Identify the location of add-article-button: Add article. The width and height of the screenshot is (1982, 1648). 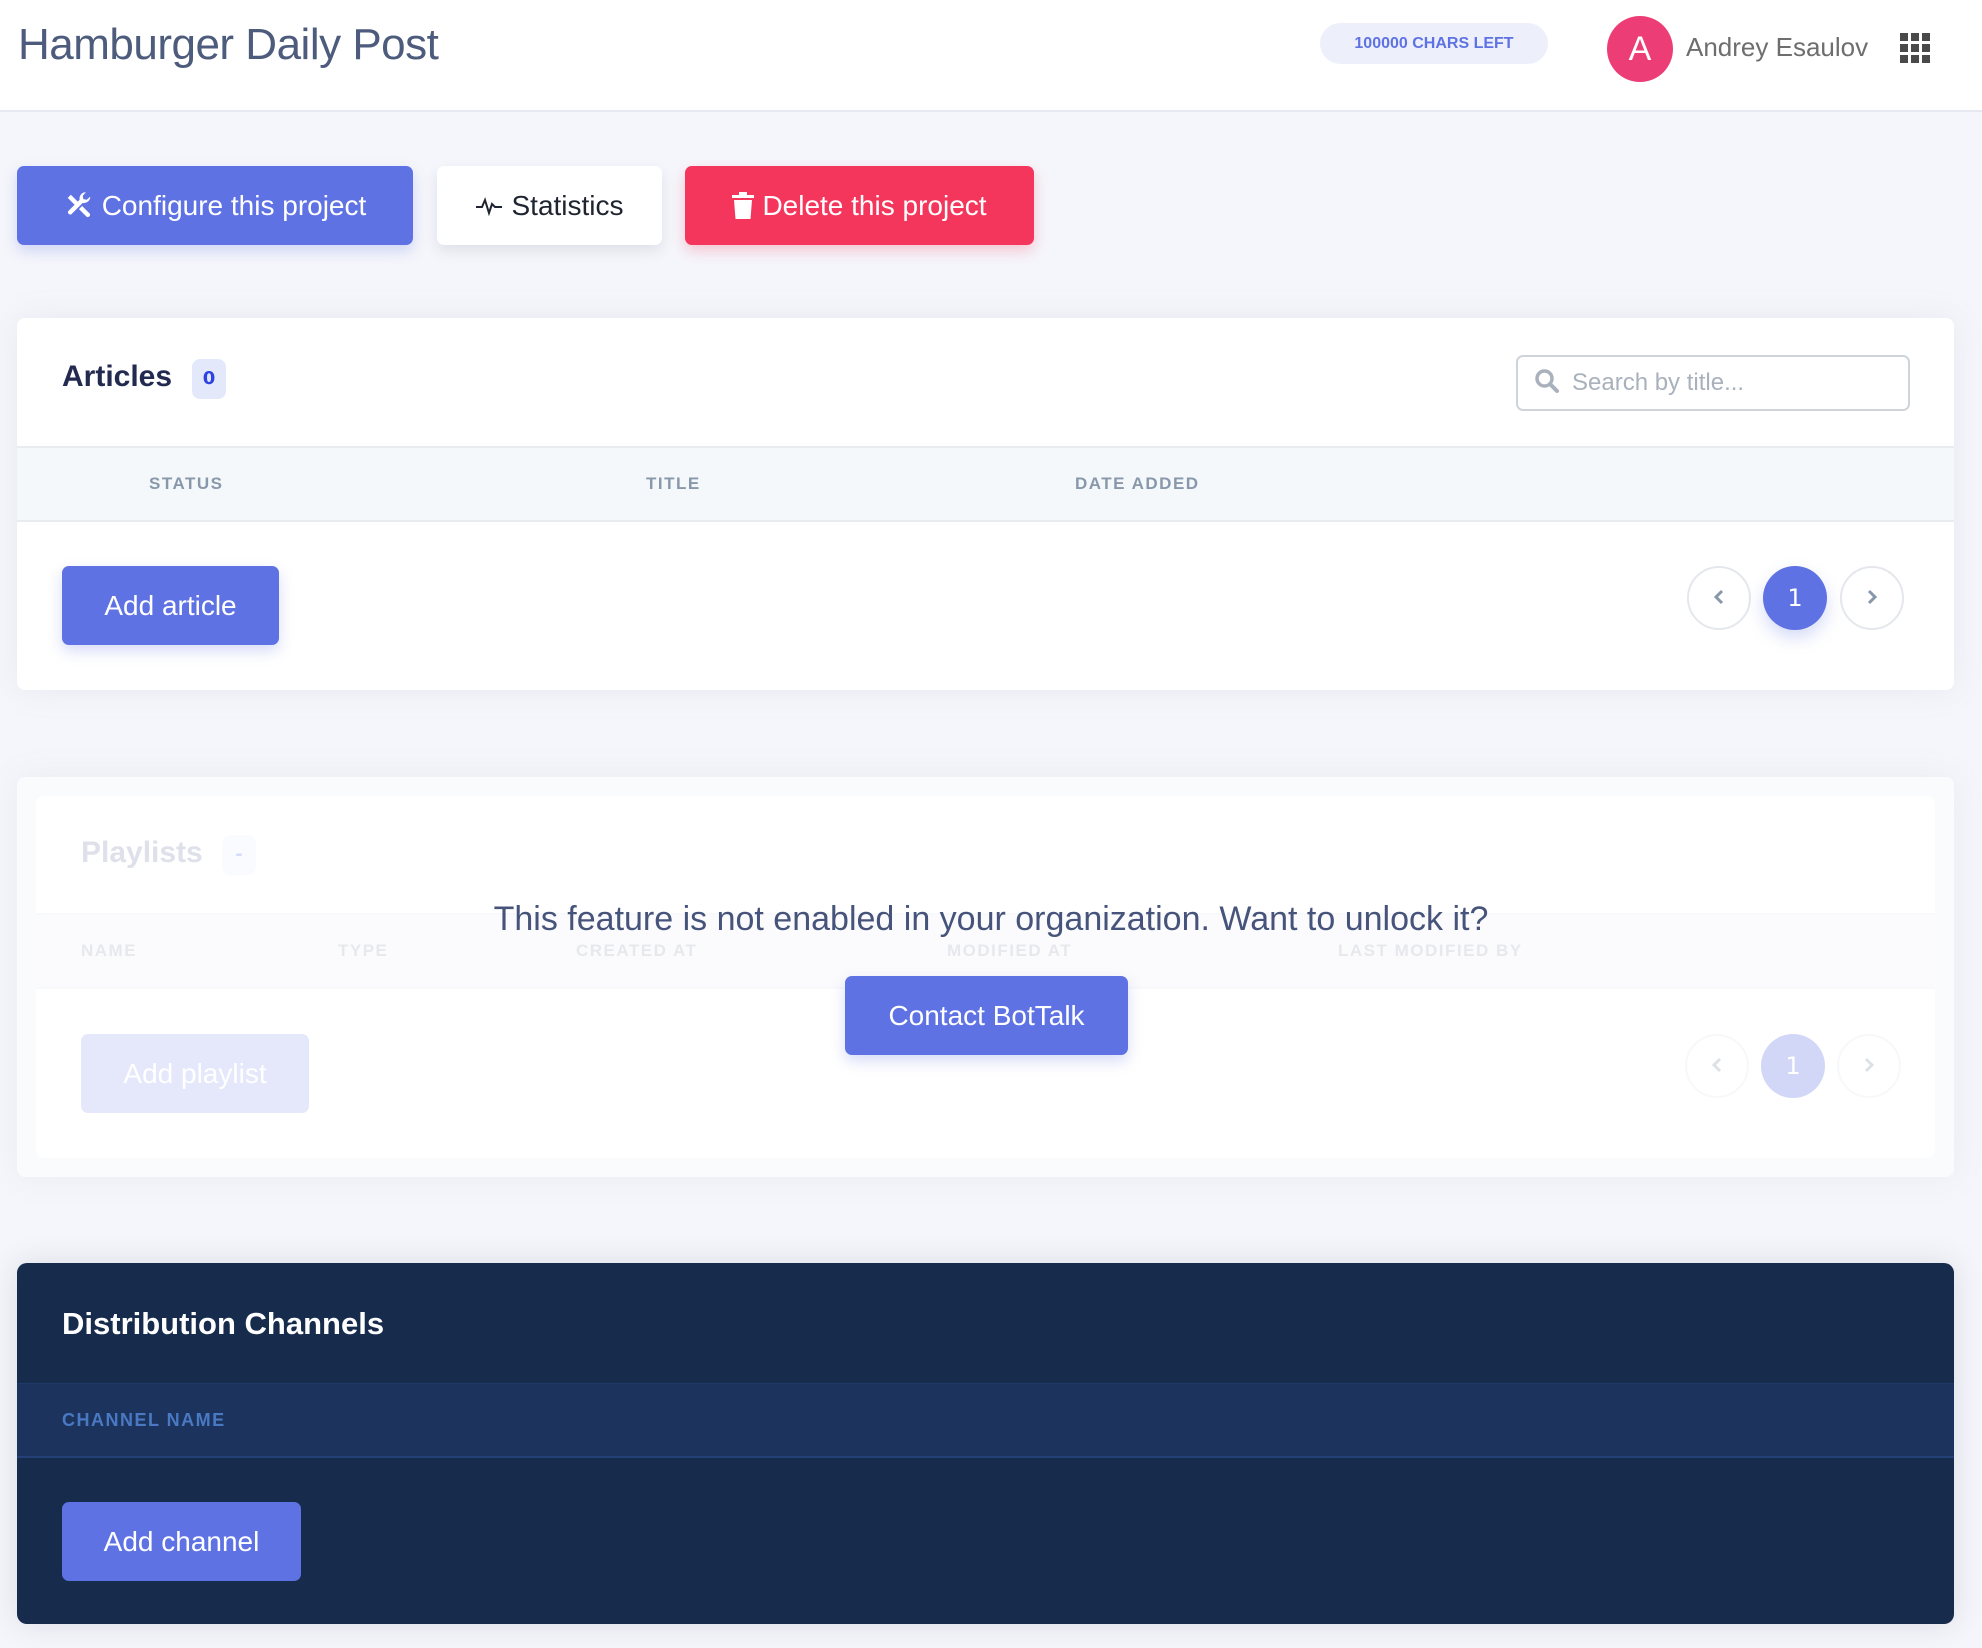
(170, 605).